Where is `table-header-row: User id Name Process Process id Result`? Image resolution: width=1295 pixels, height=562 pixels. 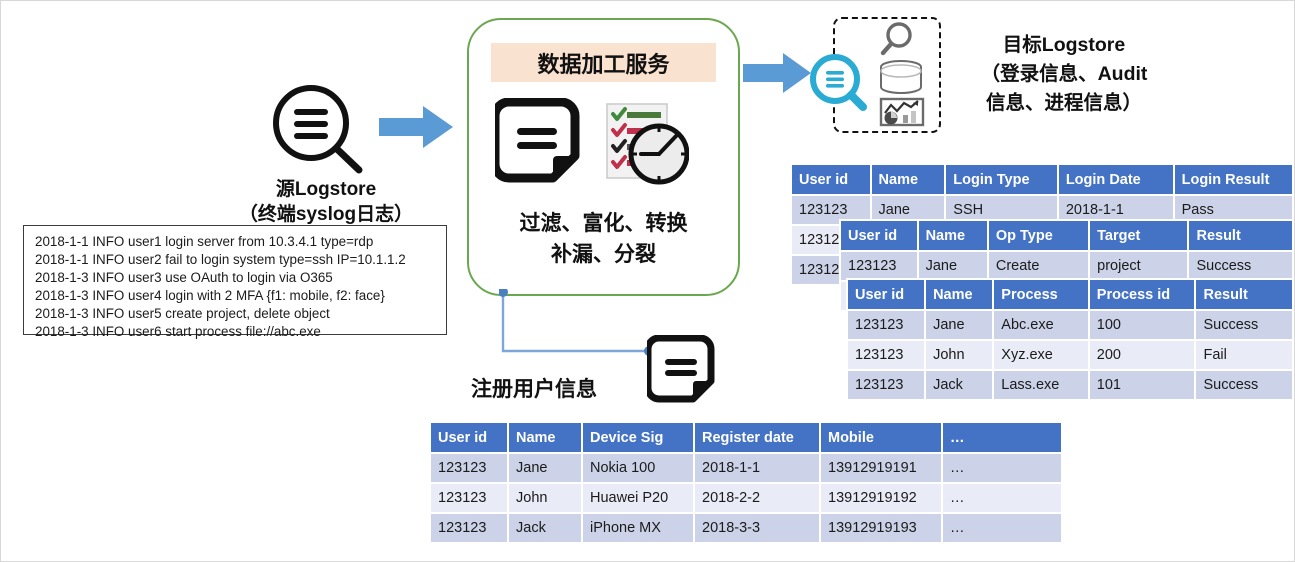 table-header-row: User id Name Process Process id Result is located at coordinates (1070, 294).